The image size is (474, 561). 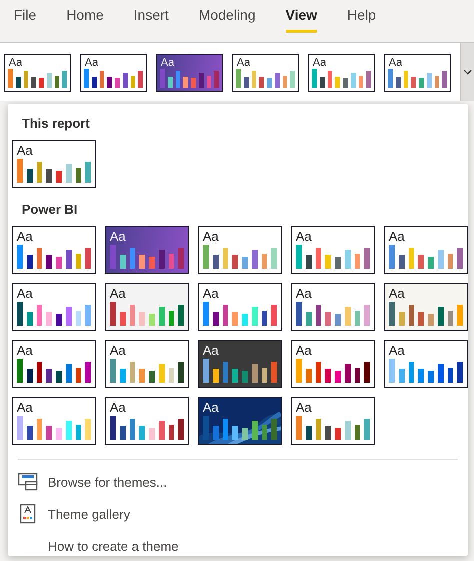 What do you see at coordinates (85, 16) in the screenshot?
I see `ribbon-tab: Home` at bounding box center [85, 16].